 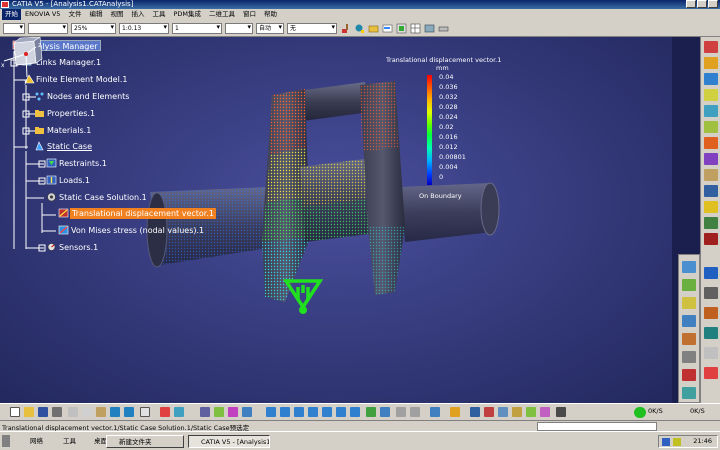 I want to click on copy-icon, so click(x=87, y=412).